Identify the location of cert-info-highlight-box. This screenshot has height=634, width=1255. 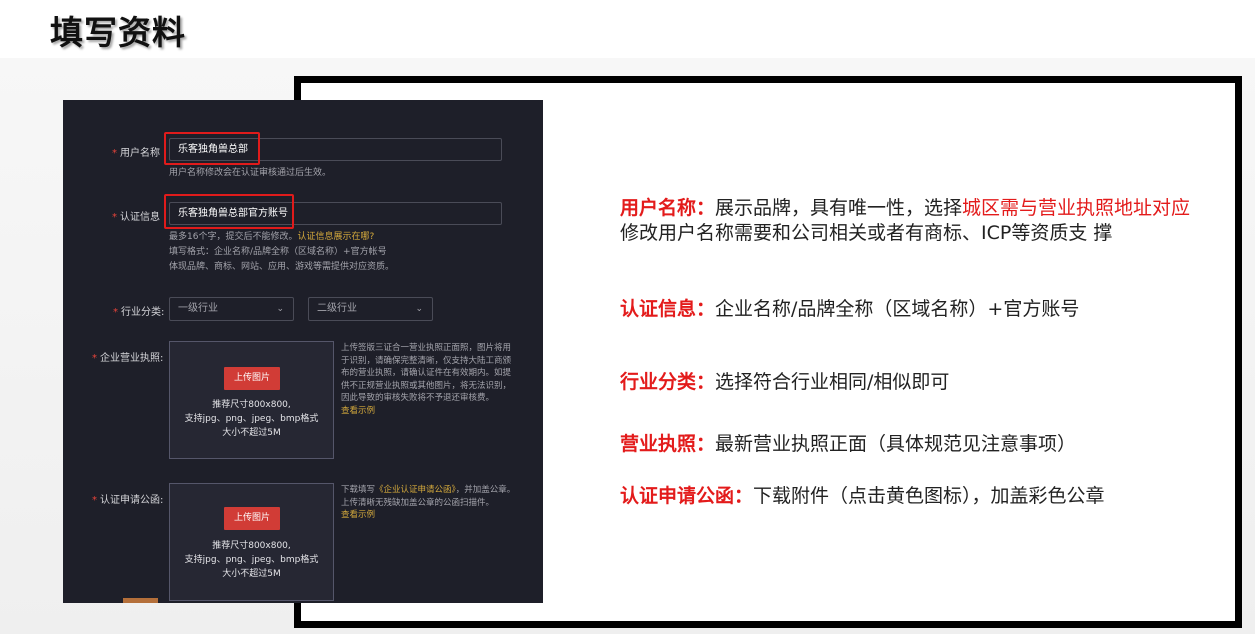
(229, 211).